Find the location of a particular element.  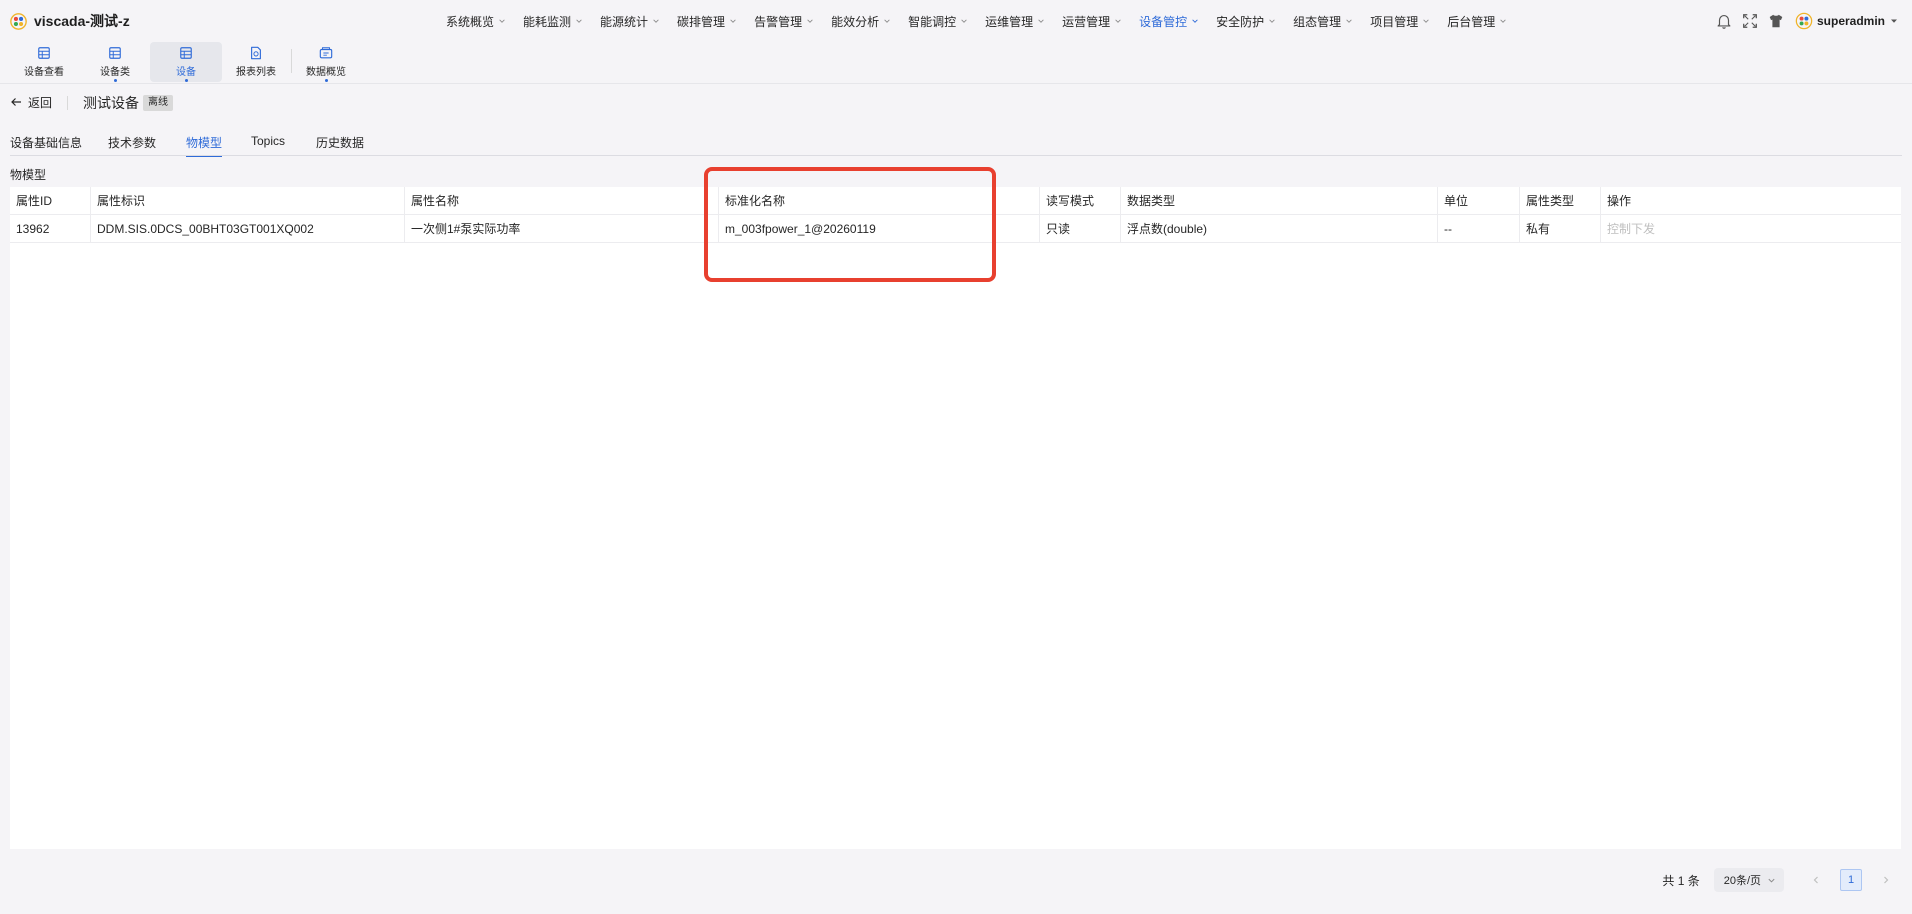

cell-unit: -- is located at coordinates (1479, 229).